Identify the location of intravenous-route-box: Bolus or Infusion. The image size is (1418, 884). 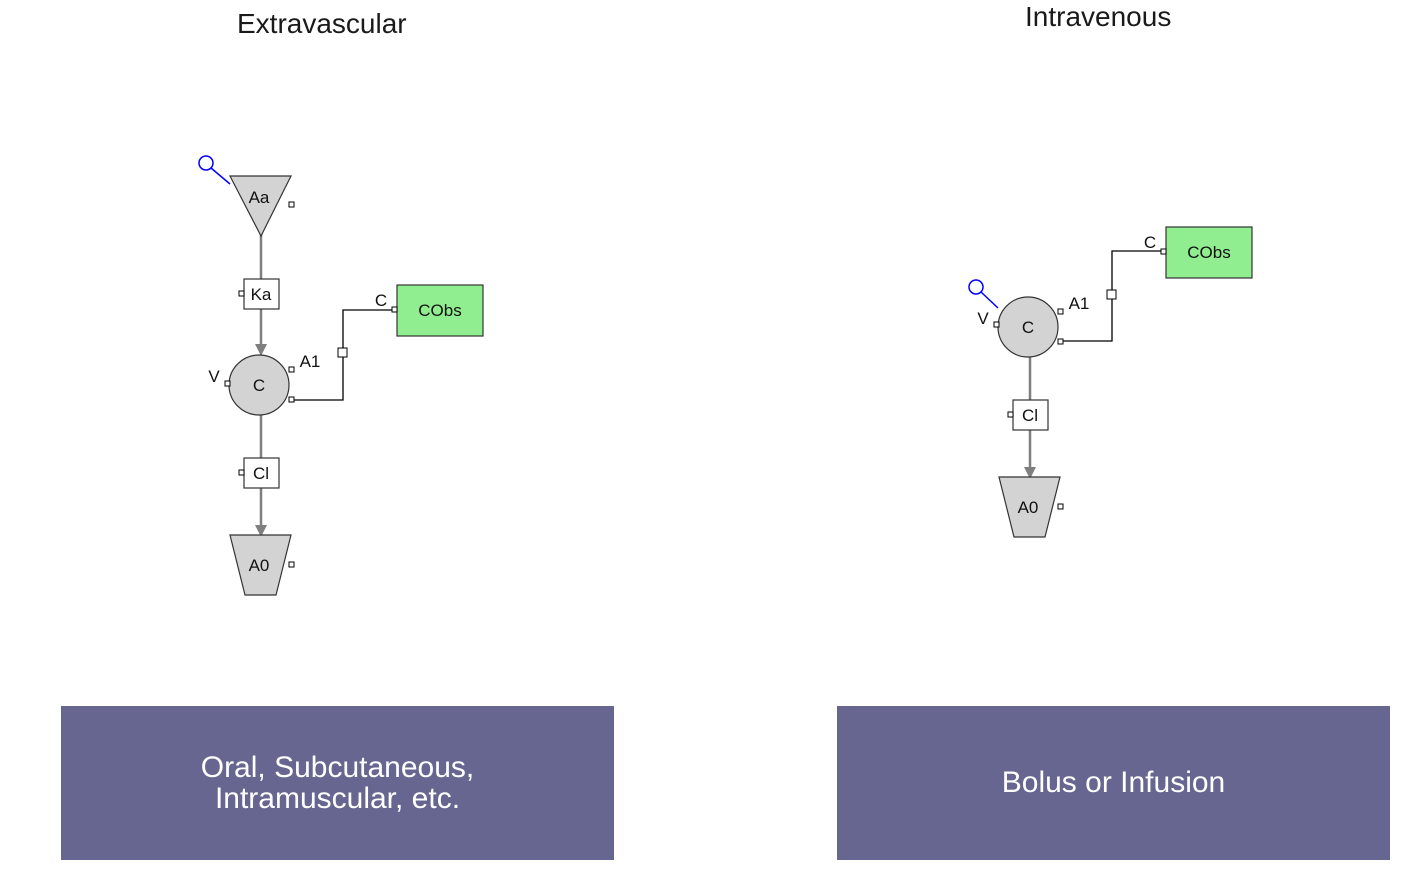
(1113, 783).